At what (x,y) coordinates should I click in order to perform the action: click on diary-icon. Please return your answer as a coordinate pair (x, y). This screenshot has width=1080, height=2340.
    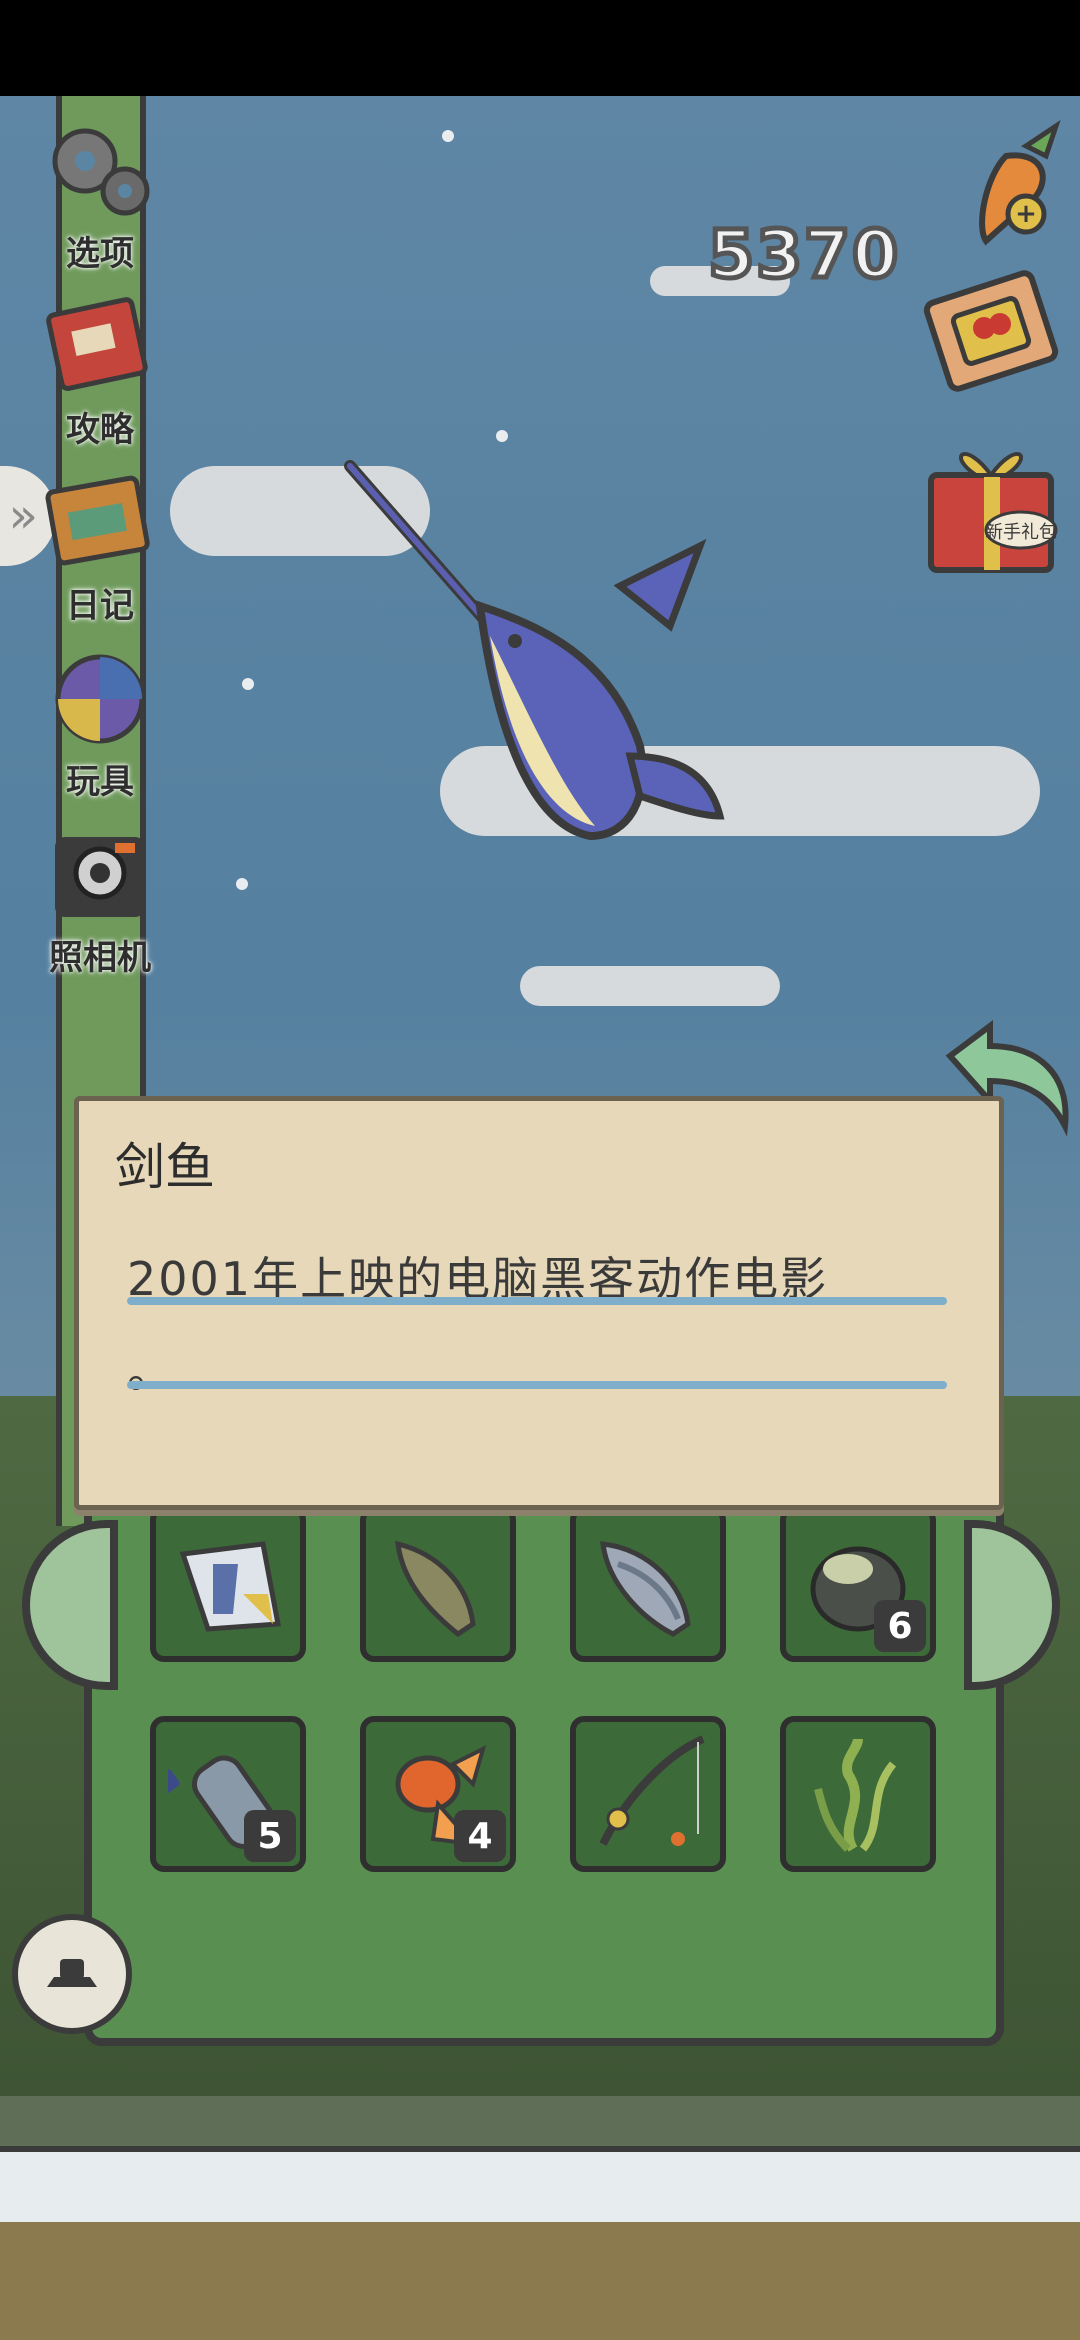
    Looking at the image, I should click on (100, 523).